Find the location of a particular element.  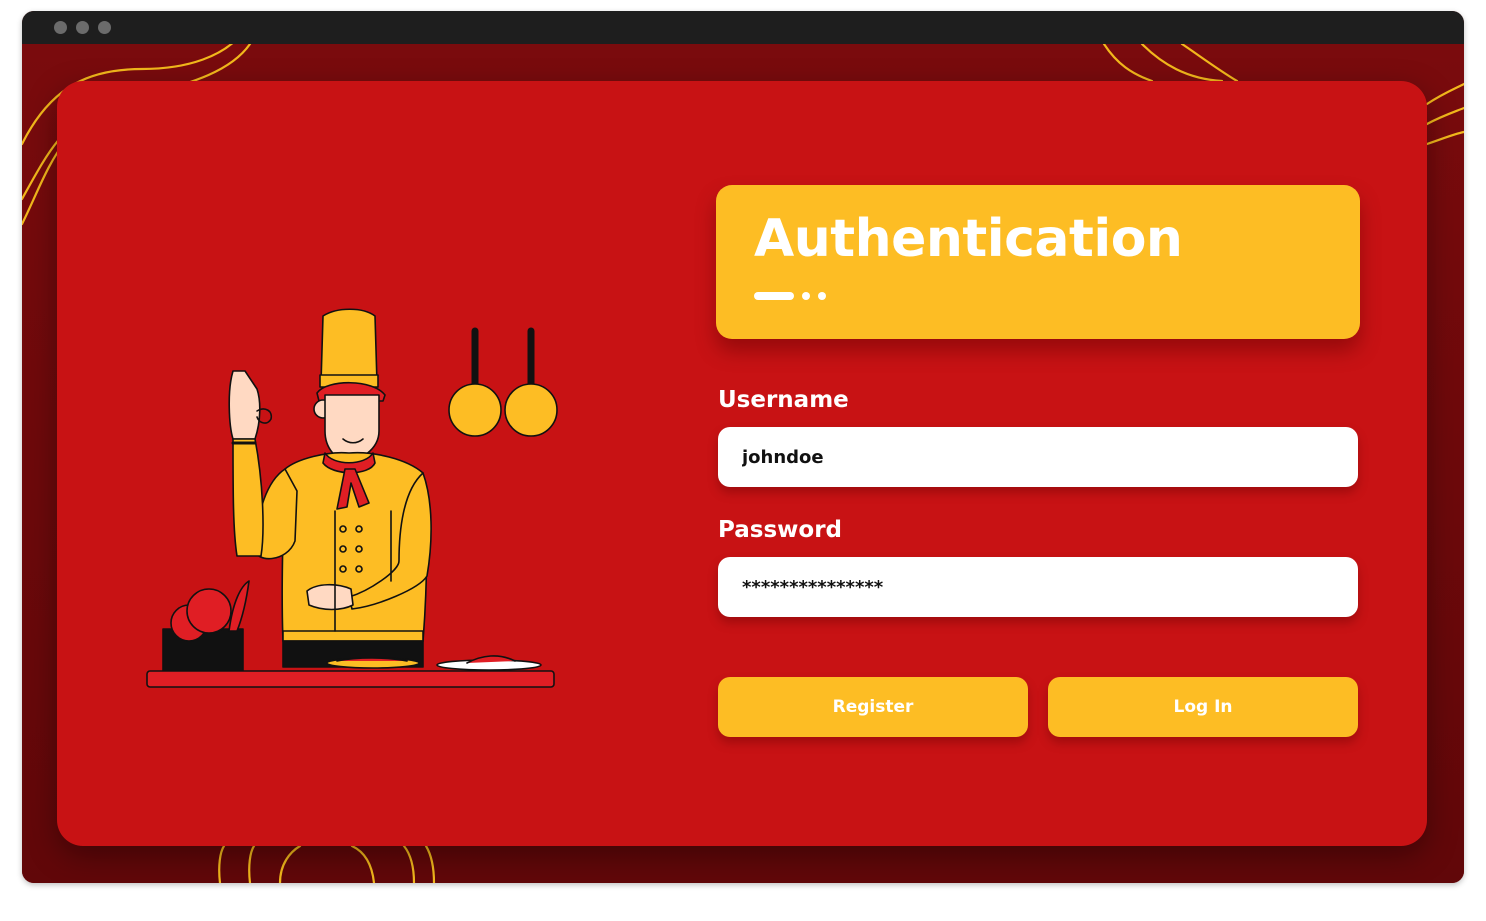

login-button: Log In is located at coordinates (1203, 707).